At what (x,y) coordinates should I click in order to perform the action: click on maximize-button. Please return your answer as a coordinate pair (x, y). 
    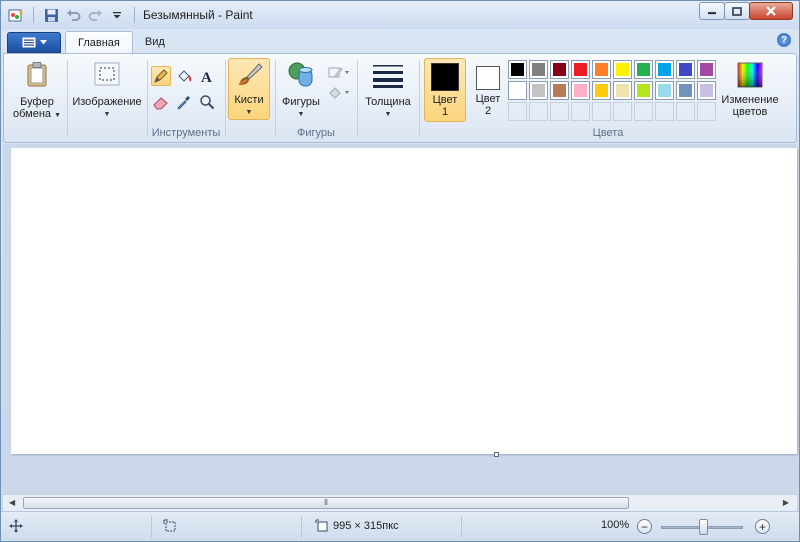
    Looking at the image, I should click on (737, 11).